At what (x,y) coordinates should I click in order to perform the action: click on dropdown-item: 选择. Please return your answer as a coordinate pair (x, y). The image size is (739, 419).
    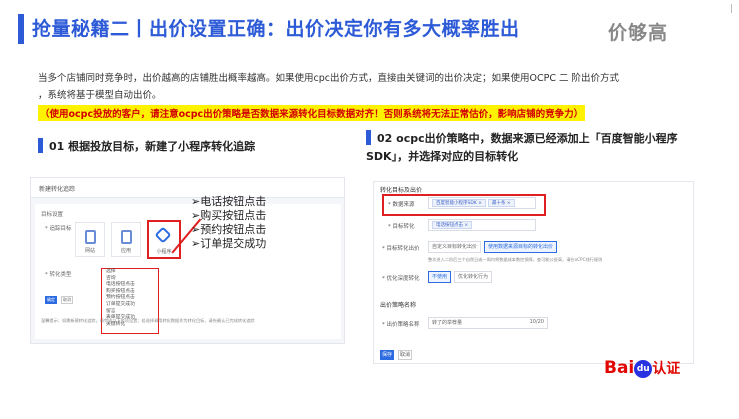
    Looking at the image, I should click on (130, 272).